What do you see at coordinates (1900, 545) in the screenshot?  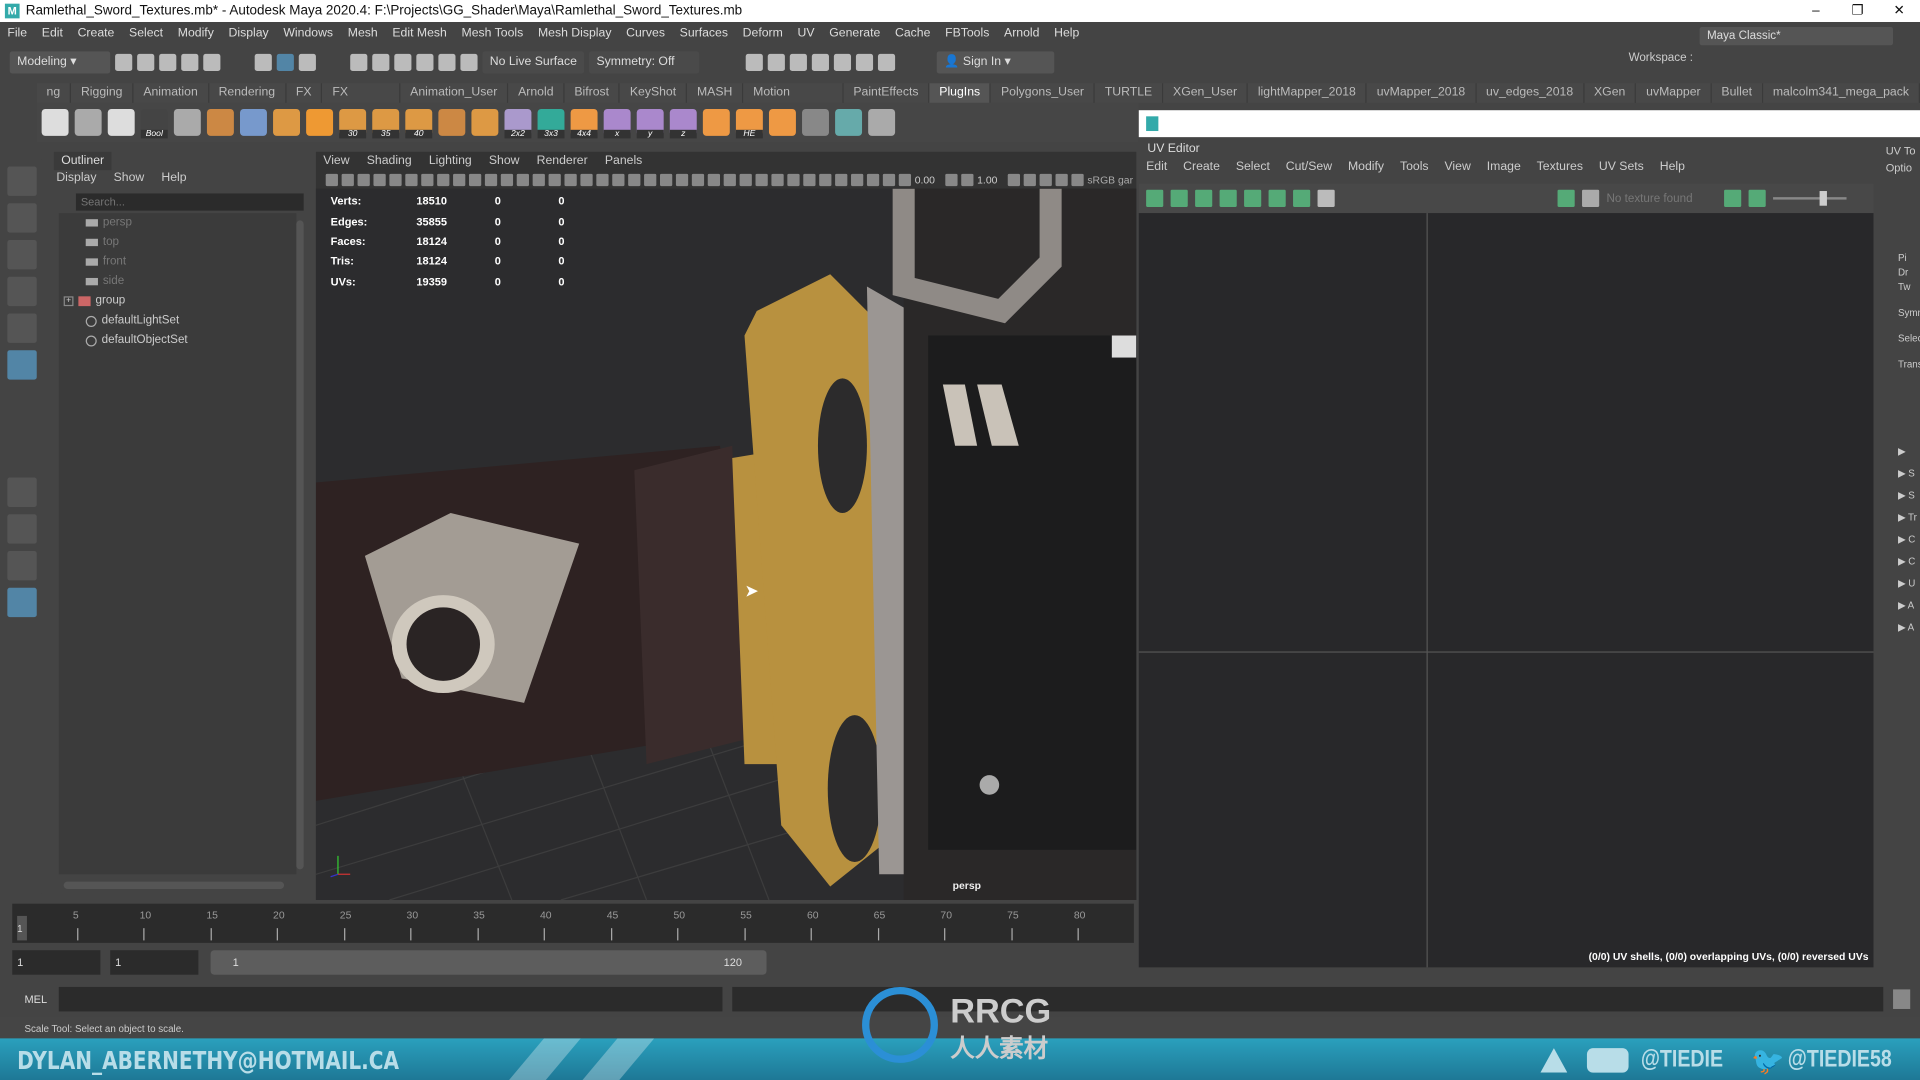 I see `uv-toolkit-section: ▶ C` at bounding box center [1900, 545].